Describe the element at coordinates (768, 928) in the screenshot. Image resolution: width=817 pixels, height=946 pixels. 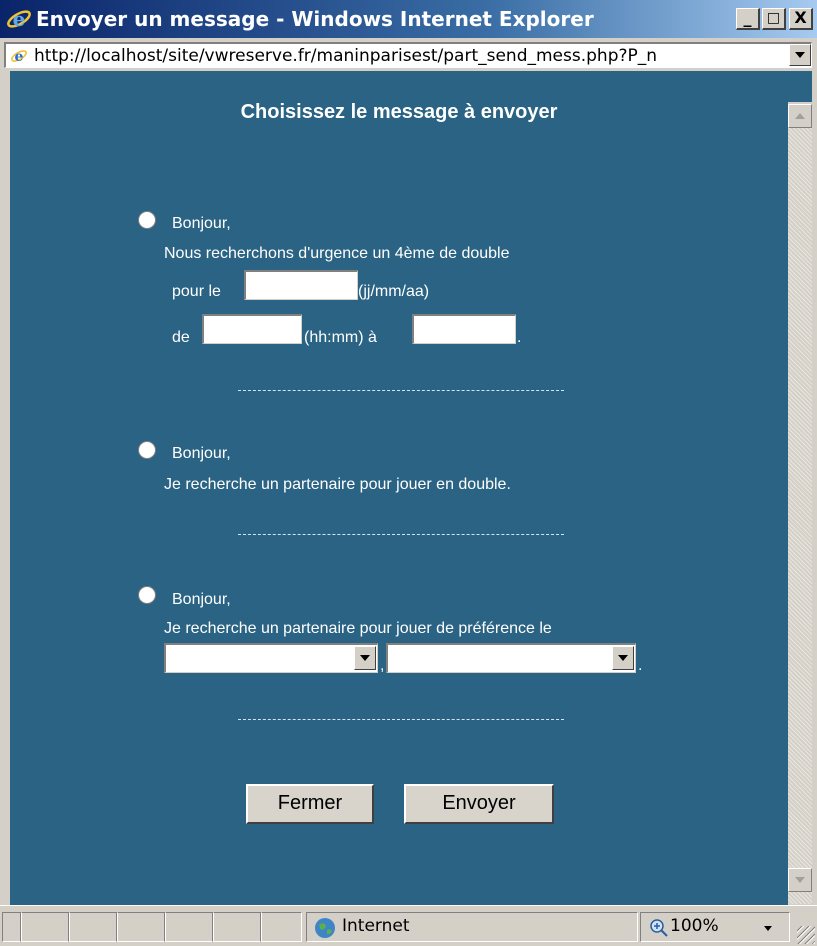
I see `zoom-dropdown-icon` at that location.